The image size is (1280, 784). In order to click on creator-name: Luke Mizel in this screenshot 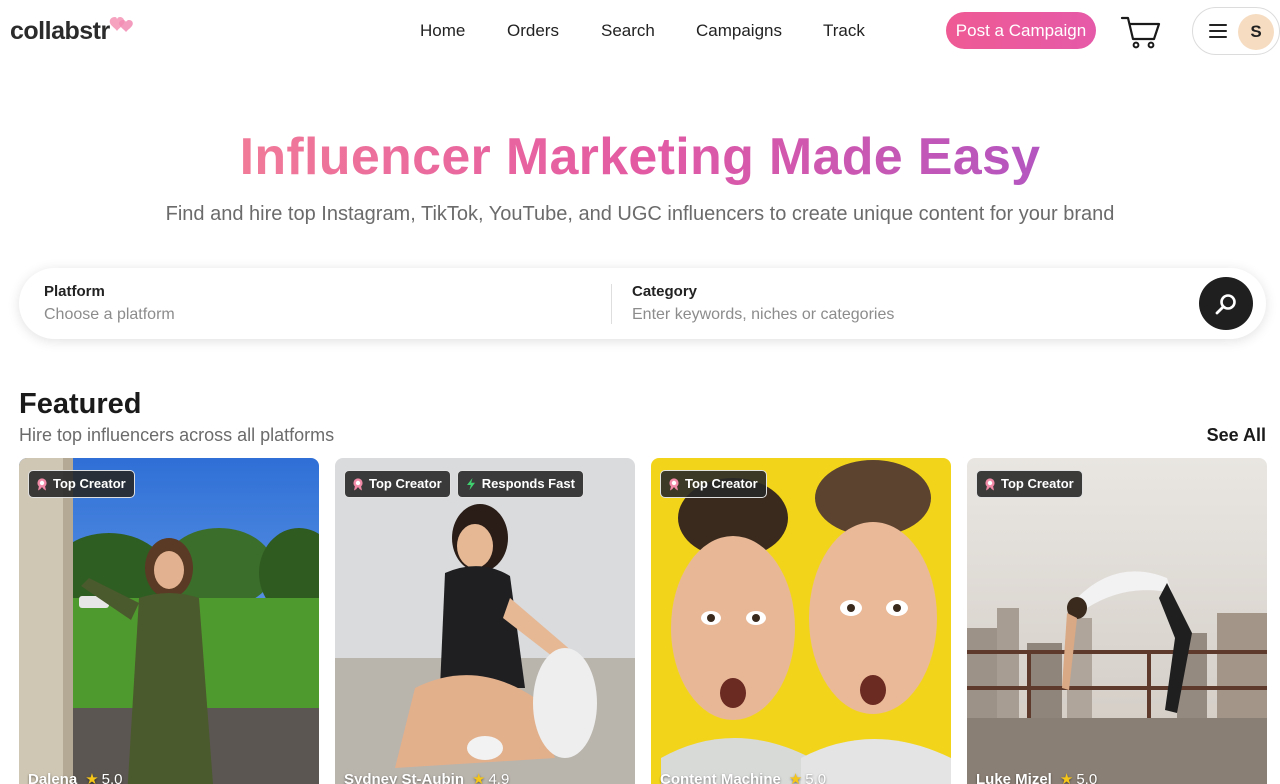, I will do `click(1014, 777)`.